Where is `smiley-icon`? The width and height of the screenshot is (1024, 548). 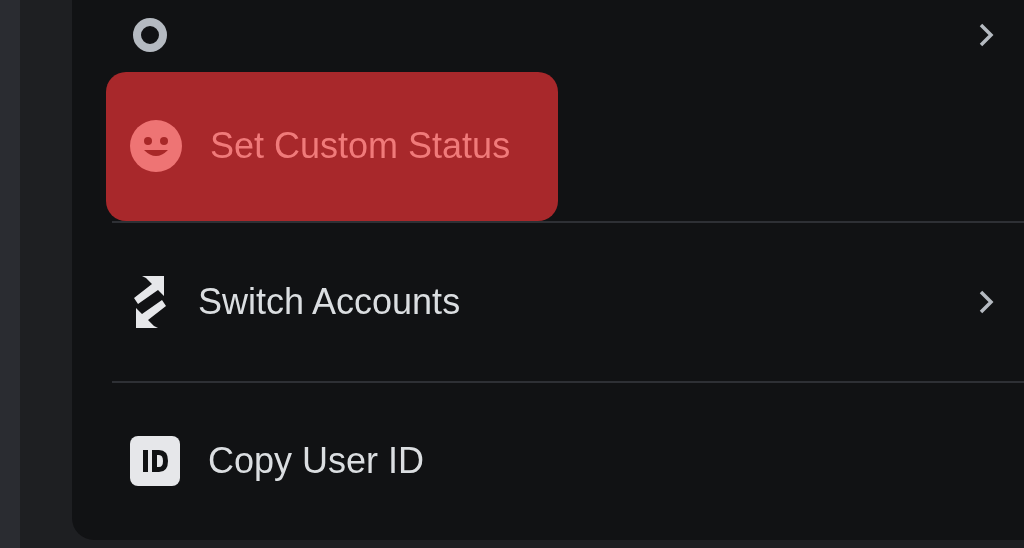
smiley-icon is located at coordinates (156, 146).